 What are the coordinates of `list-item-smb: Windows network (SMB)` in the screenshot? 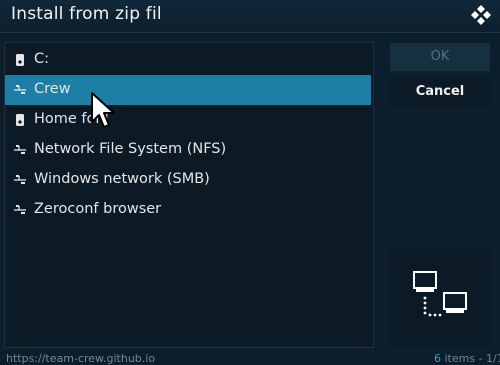 It's located at (188, 180).